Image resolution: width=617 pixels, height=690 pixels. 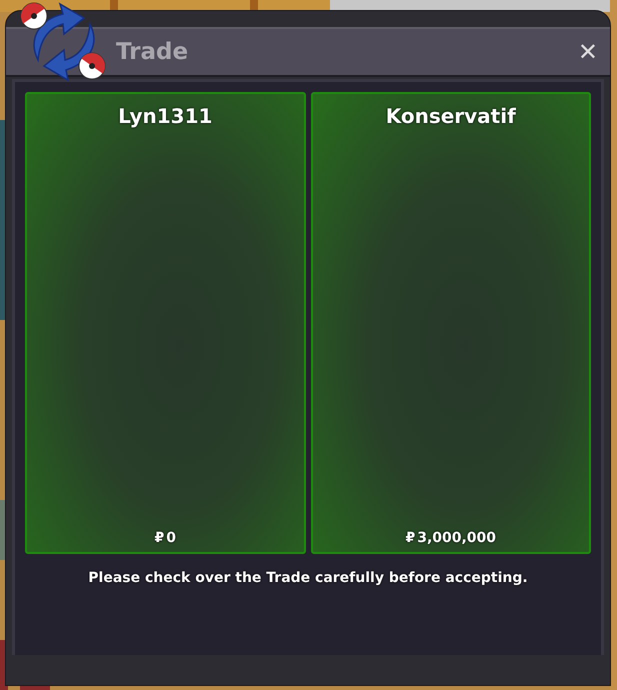 What do you see at coordinates (152, 52) in the screenshot?
I see `window-title: Trade` at bounding box center [152, 52].